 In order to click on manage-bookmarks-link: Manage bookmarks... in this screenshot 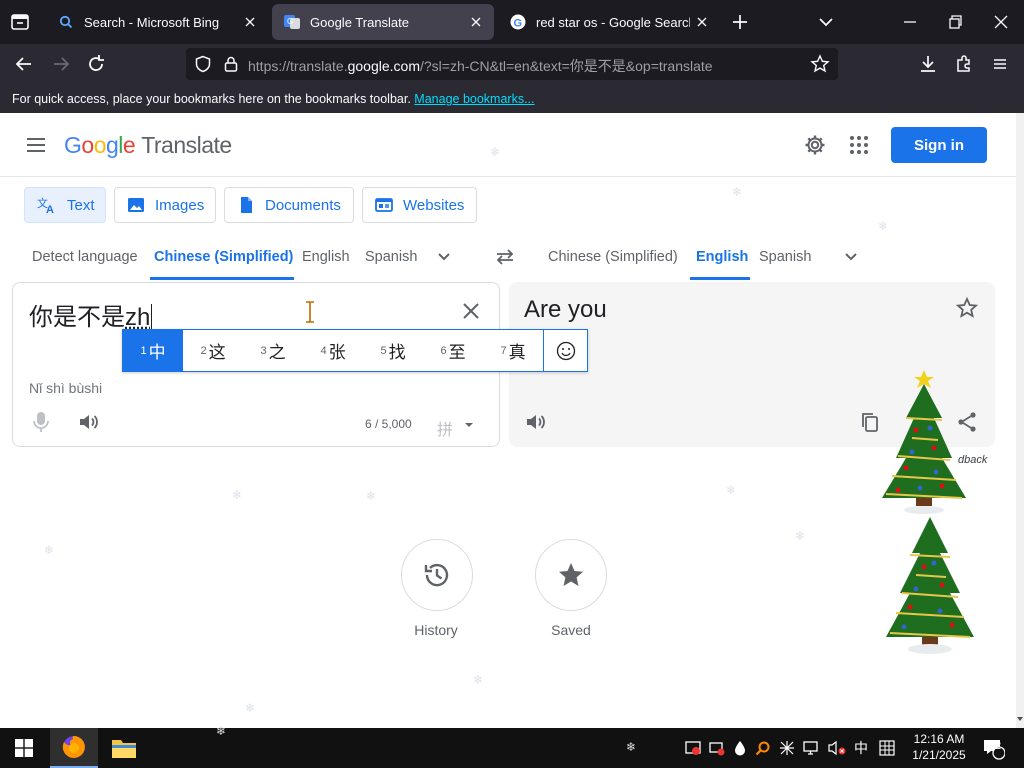, I will do `click(474, 99)`.